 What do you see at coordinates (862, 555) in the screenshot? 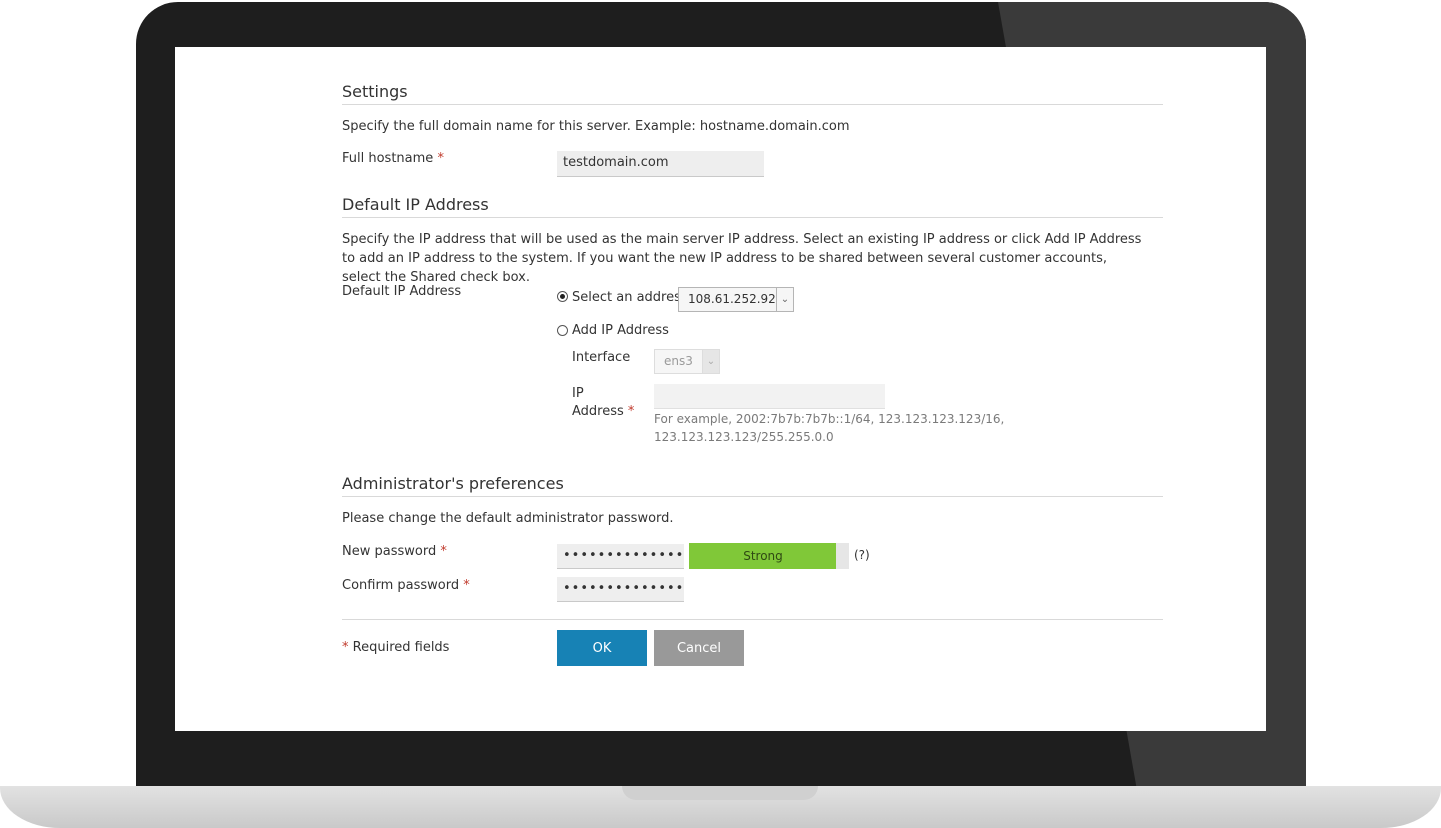
I see `password-help-link: (?)` at bounding box center [862, 555].